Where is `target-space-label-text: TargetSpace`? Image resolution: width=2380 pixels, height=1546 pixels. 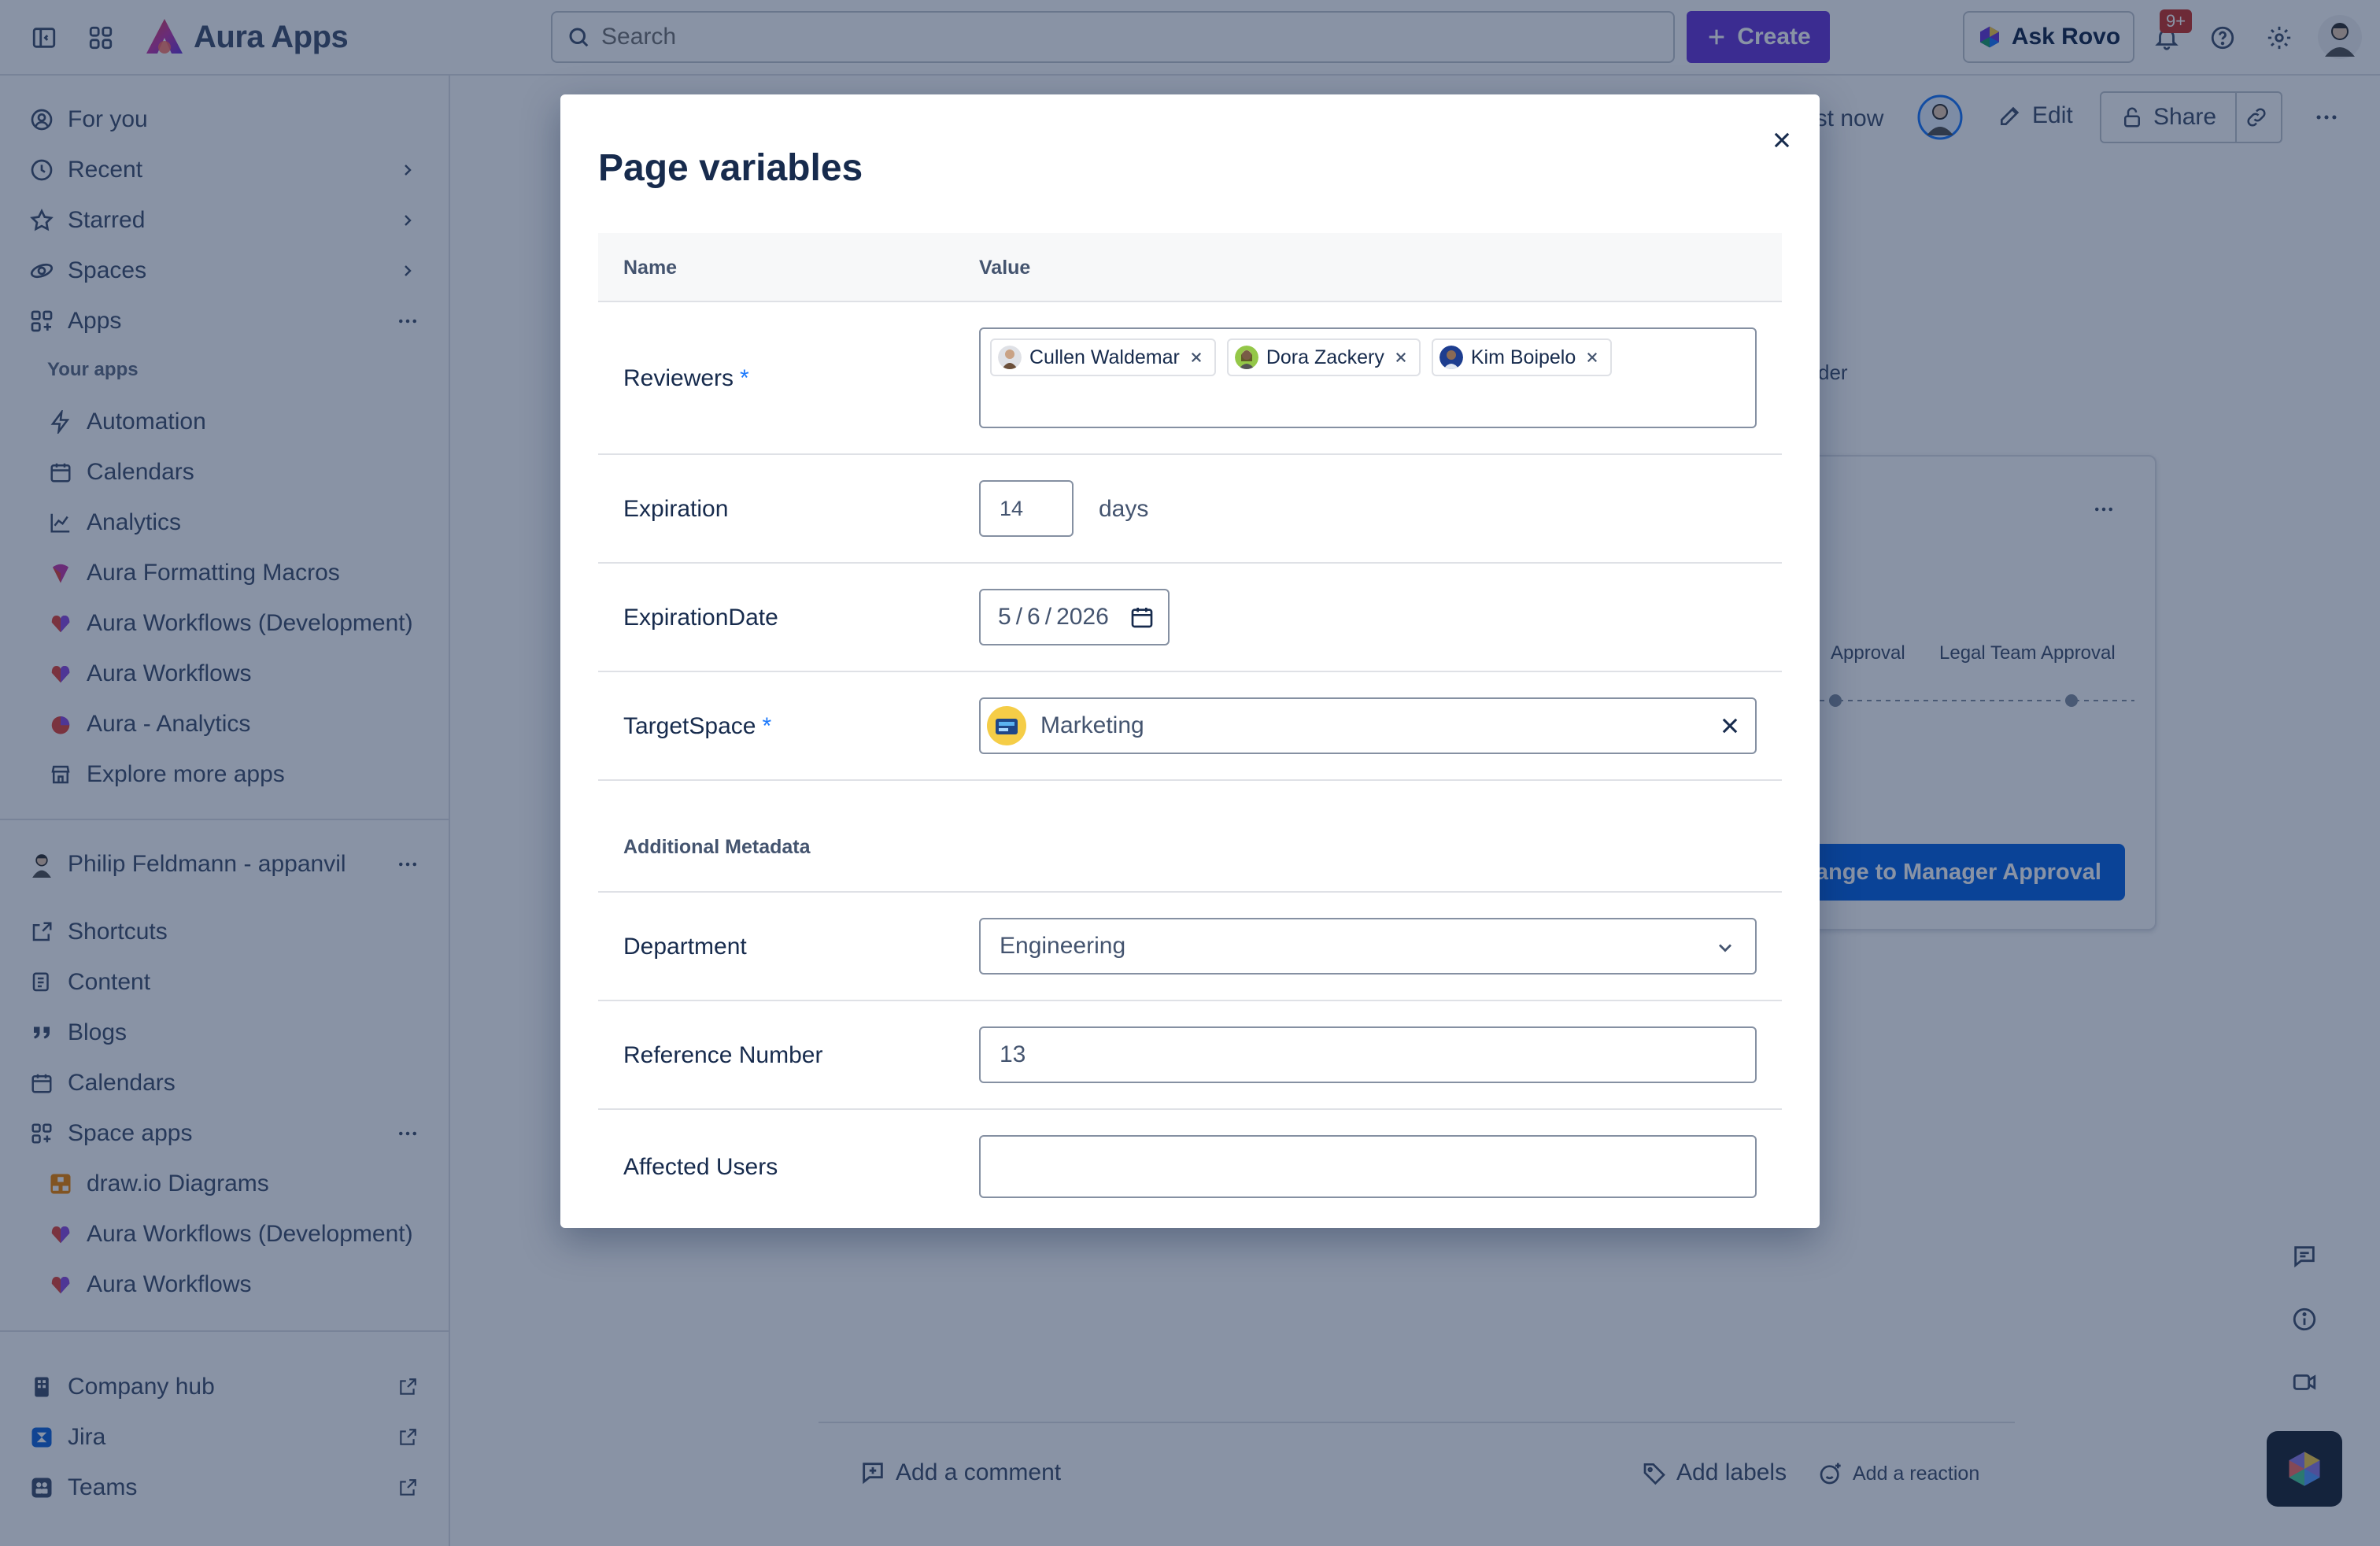
target-space-label-text: TargetSpace is located at coordinates (689, 726).